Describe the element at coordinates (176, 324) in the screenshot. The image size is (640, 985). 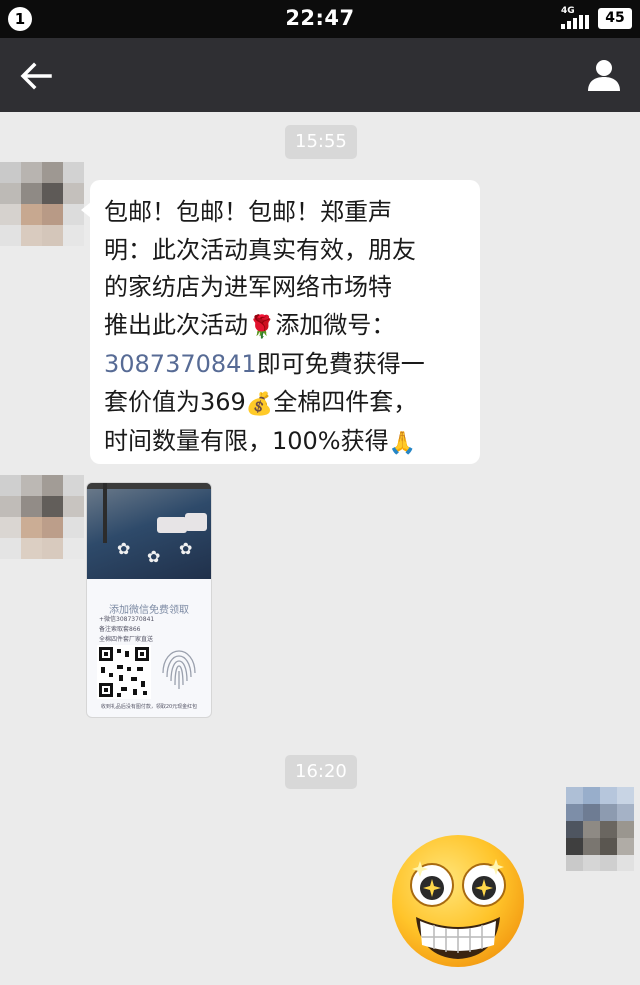
I see `message-text: 推出此次活动` at that location.